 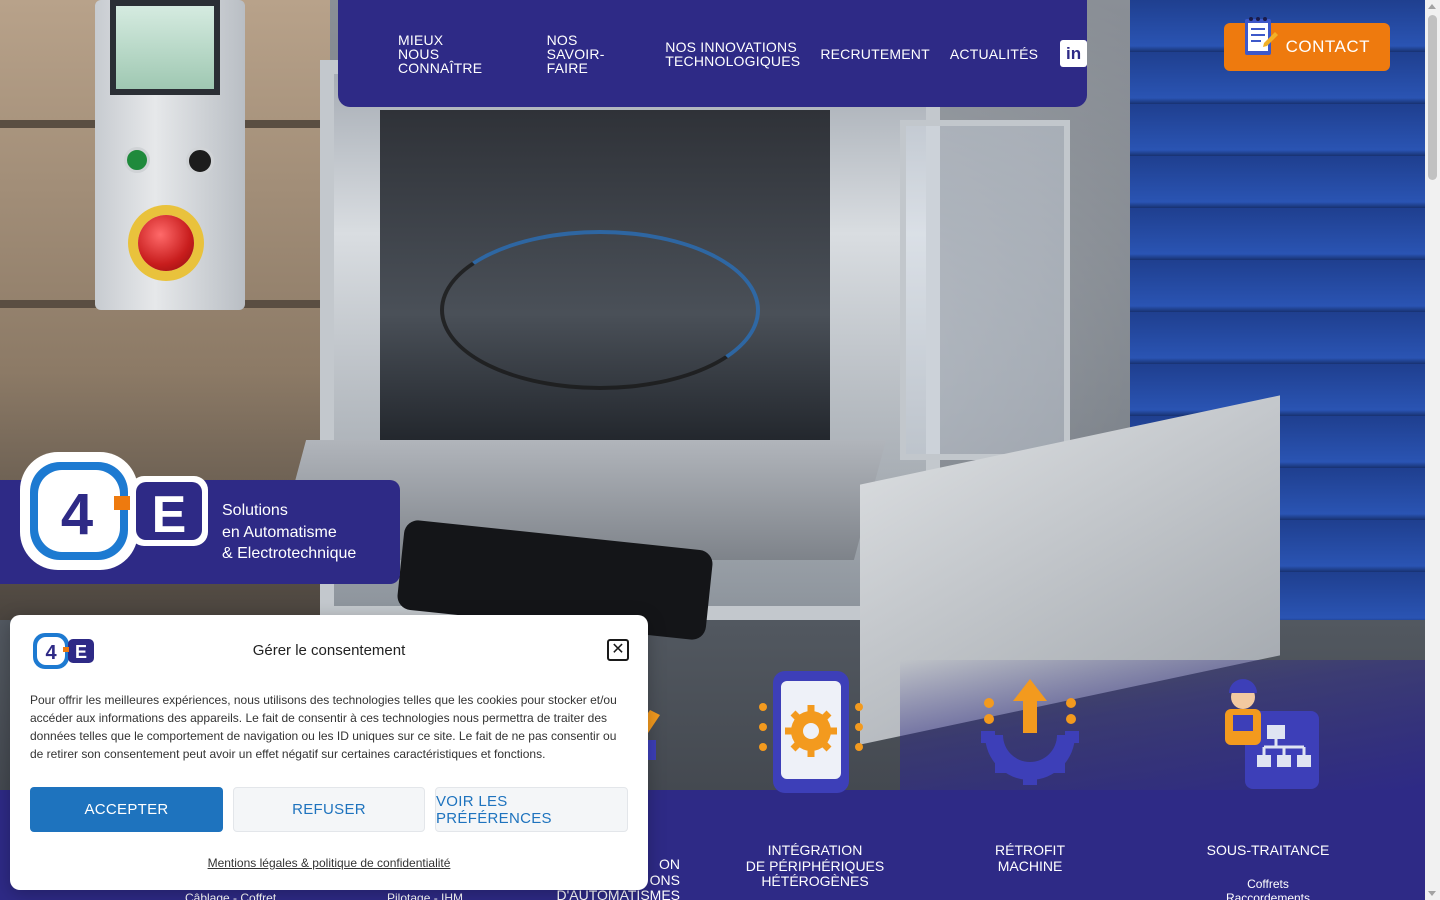 I want to click on svg-text: E, so click(x=169, y=515).